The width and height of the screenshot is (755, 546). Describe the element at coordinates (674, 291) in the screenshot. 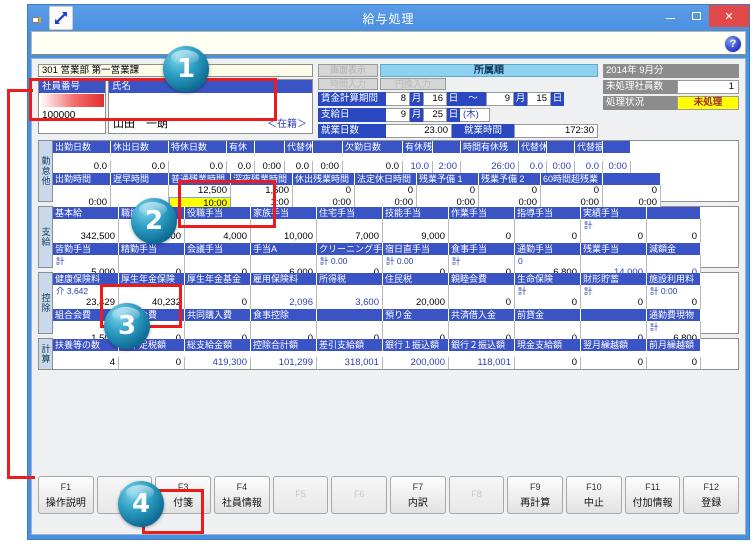

I see `deduction-tag-cell: 計 0:00` at that location.